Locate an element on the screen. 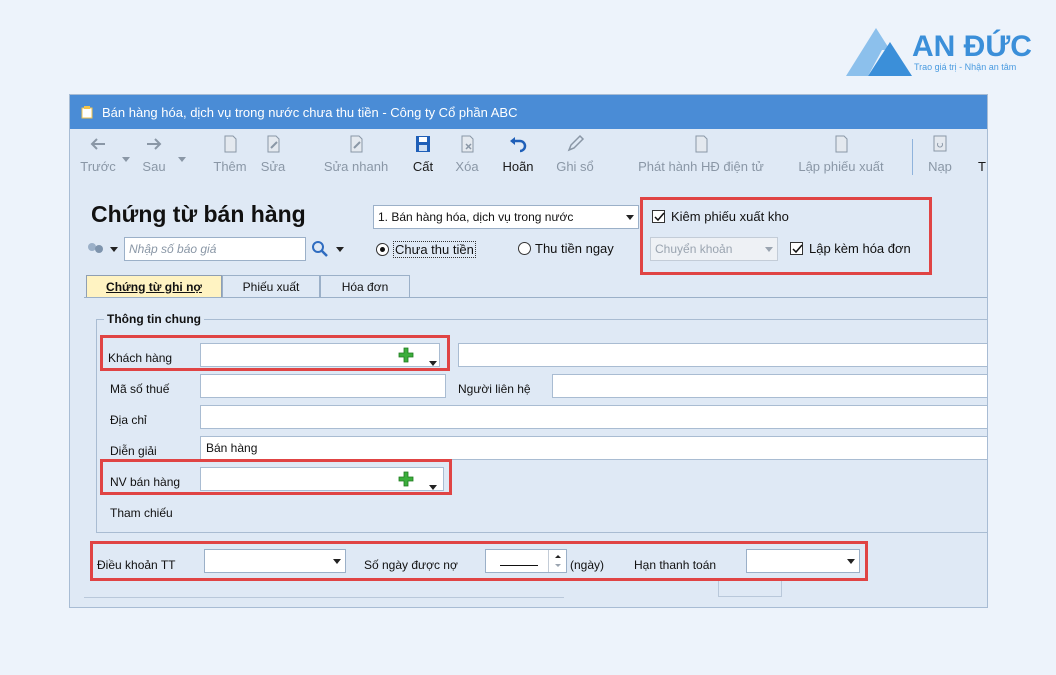  brand-logo: AN ĐỨC Trao giá trị - Nhận an tâm is located at coordinates (941, 51).